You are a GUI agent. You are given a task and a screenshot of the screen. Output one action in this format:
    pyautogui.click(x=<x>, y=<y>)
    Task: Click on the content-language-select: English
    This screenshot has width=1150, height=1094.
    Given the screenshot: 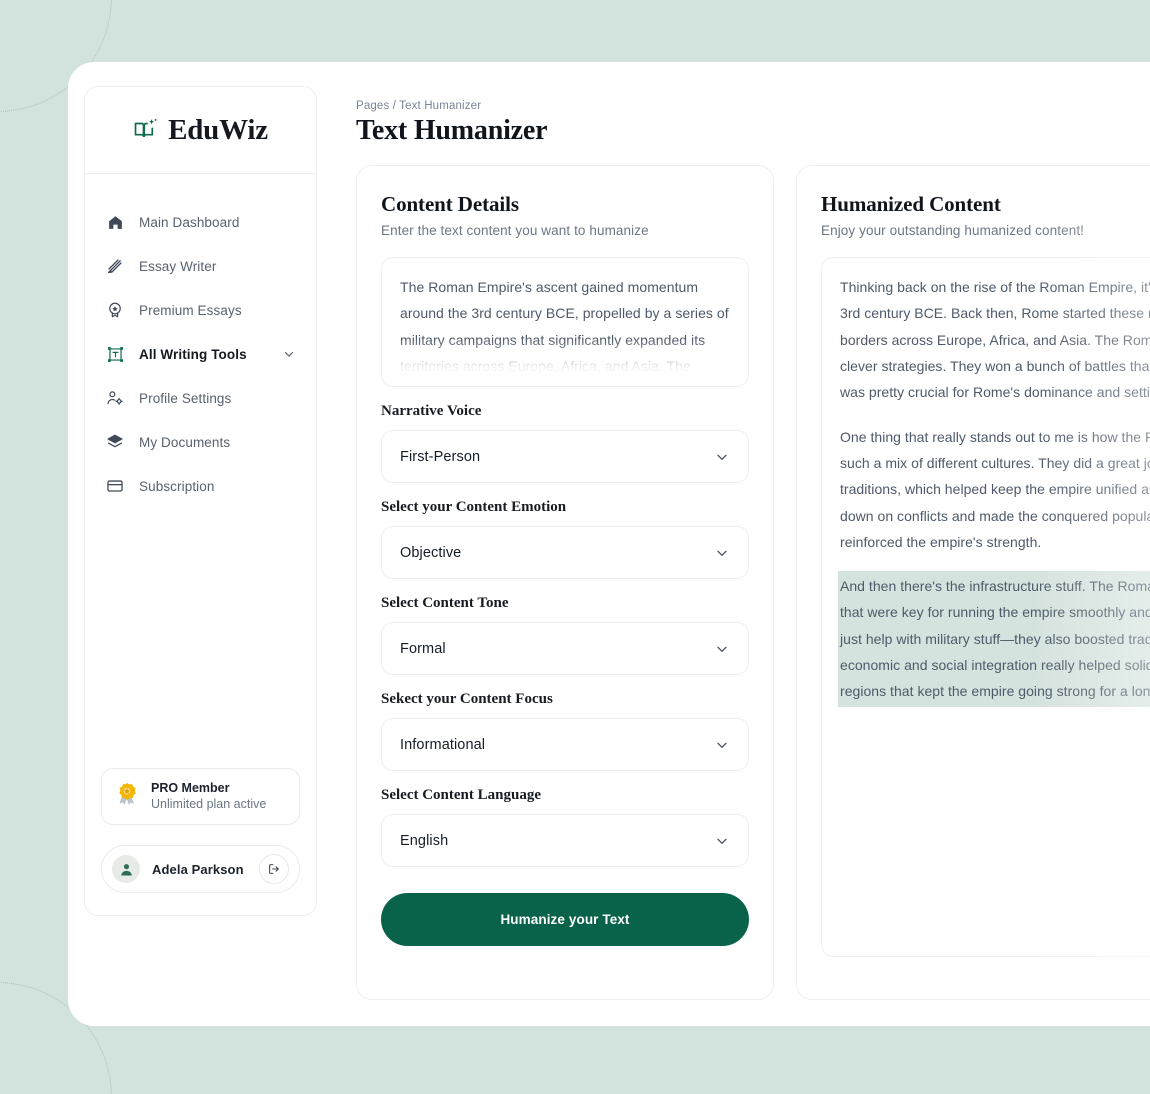 What is the action you would take?
    pyautogui.click(x=565, y=840)
    